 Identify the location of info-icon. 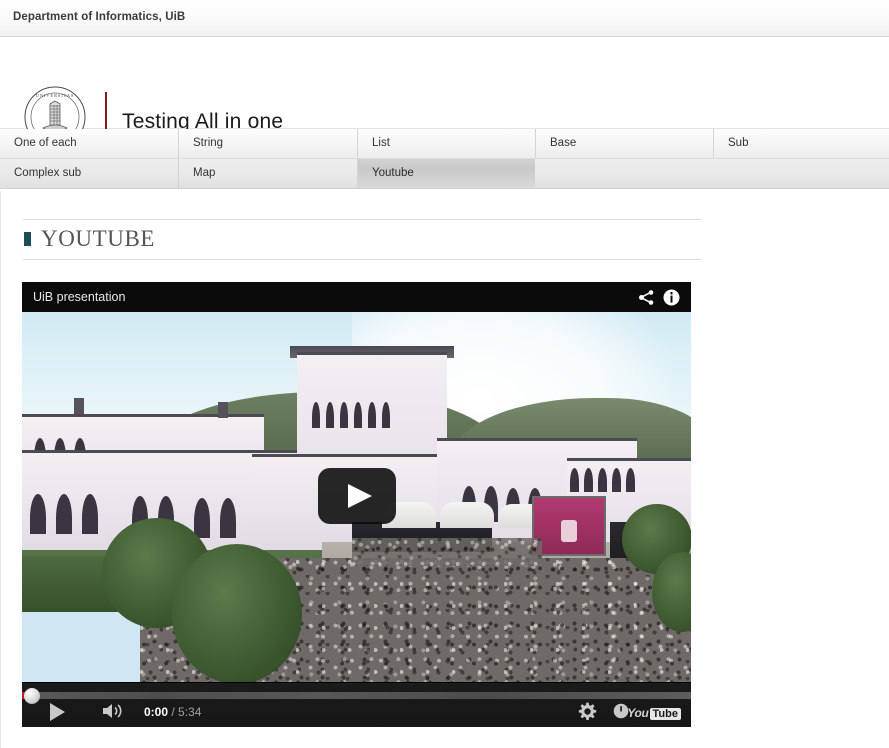
(671, 297).